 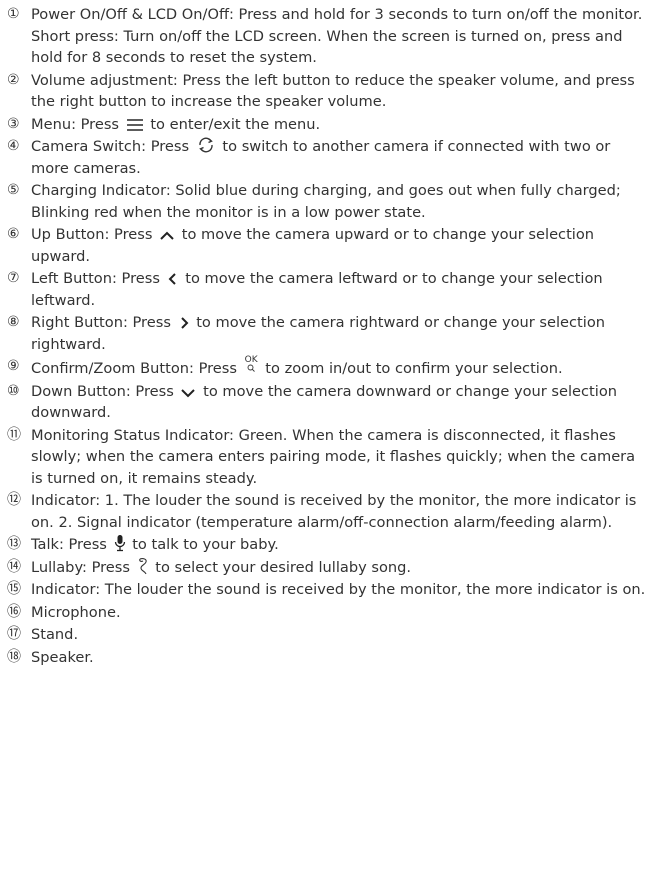 What do you see at coordinates (172, 279) in the screenshot?
I see `chevron-left-icon` at bounding box center [172, 279].